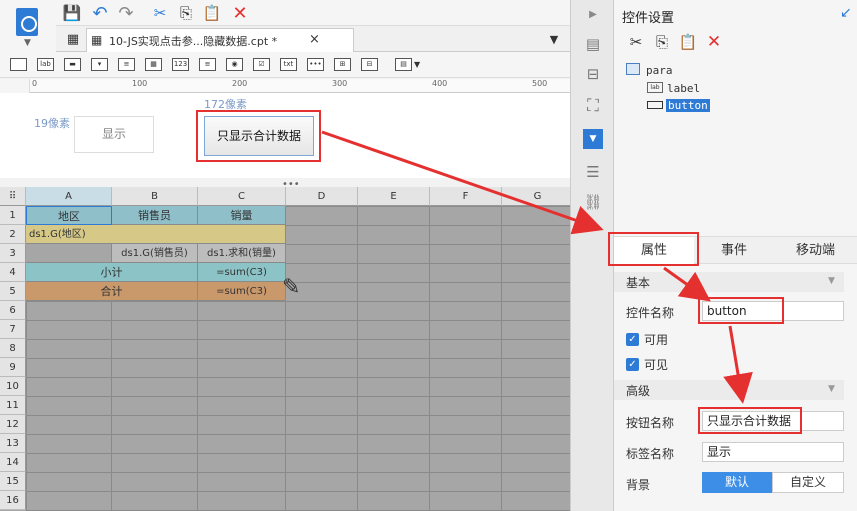 The height and width of the screenshot is (511, 857). Describe the element at coordinates (369, 64) in the screenshot. I see `tree-combo-widget-icon: ⊟` at that location.